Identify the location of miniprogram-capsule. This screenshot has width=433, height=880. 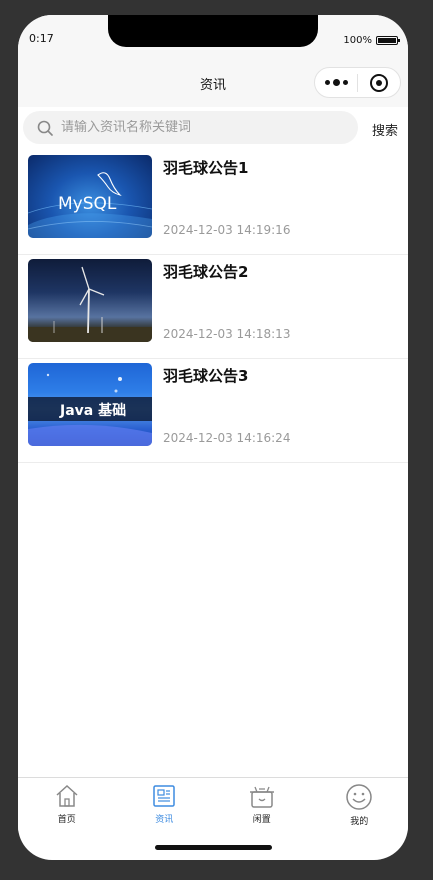
(357, 82).